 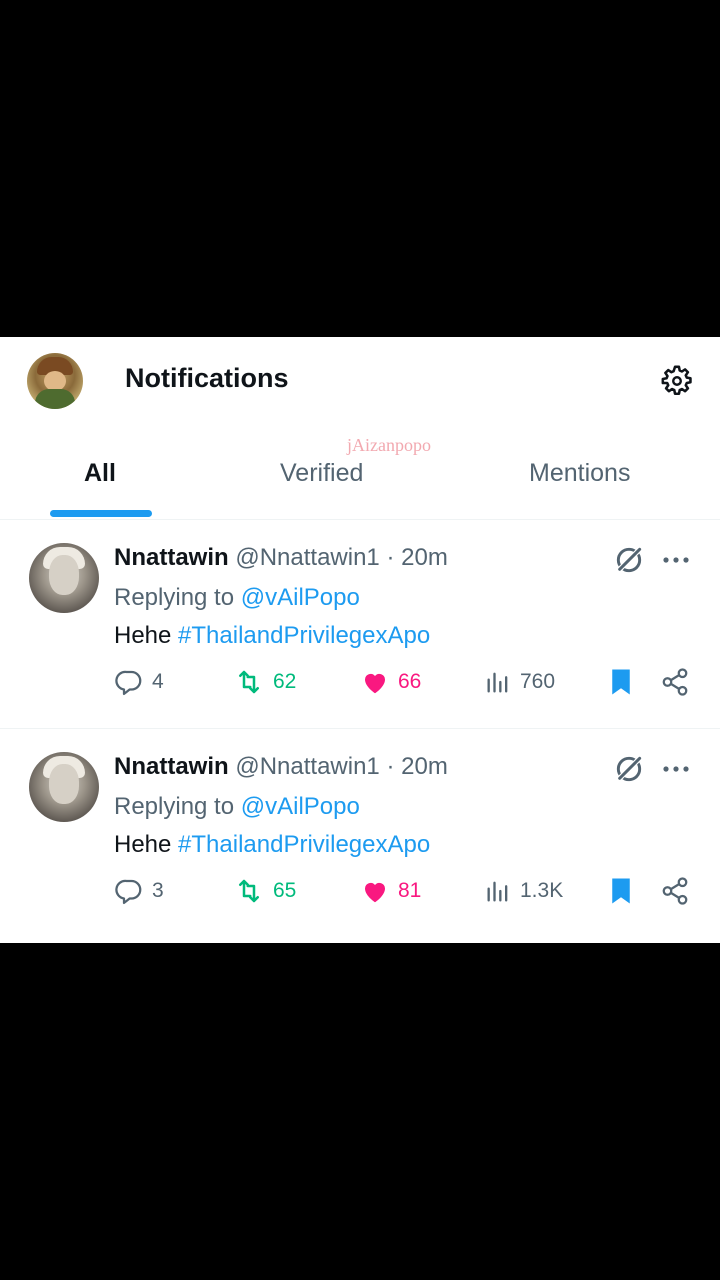 What do you see at coordinates (579, 473) in the screenshot?
I see `tab-mentions: Mentions` at bounding box center [579, 473].